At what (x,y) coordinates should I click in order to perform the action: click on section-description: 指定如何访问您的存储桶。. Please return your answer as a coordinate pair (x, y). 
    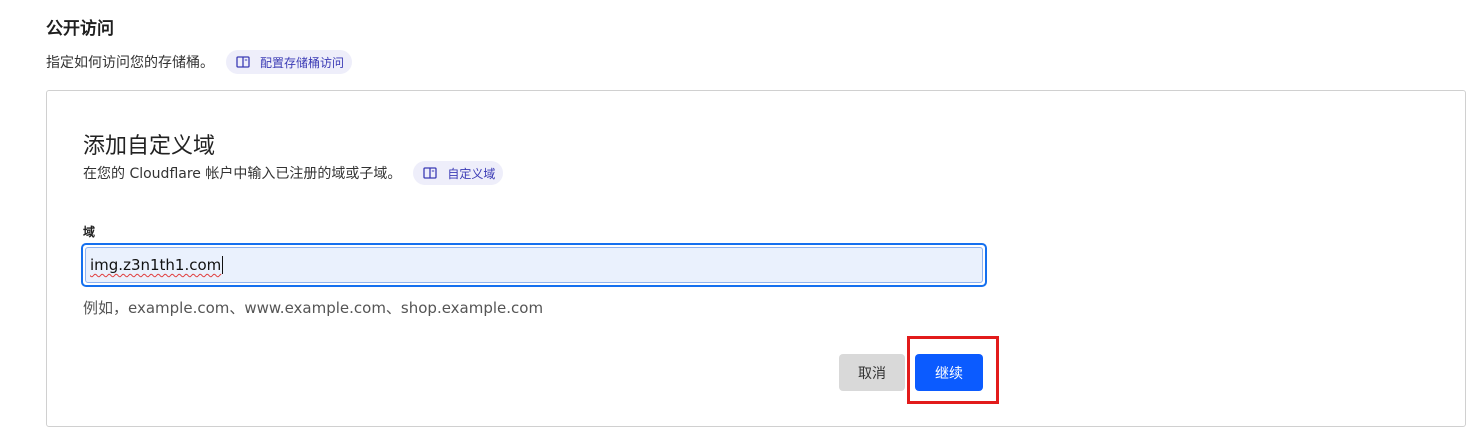
    Looking at the image, I should click on (130, 63).